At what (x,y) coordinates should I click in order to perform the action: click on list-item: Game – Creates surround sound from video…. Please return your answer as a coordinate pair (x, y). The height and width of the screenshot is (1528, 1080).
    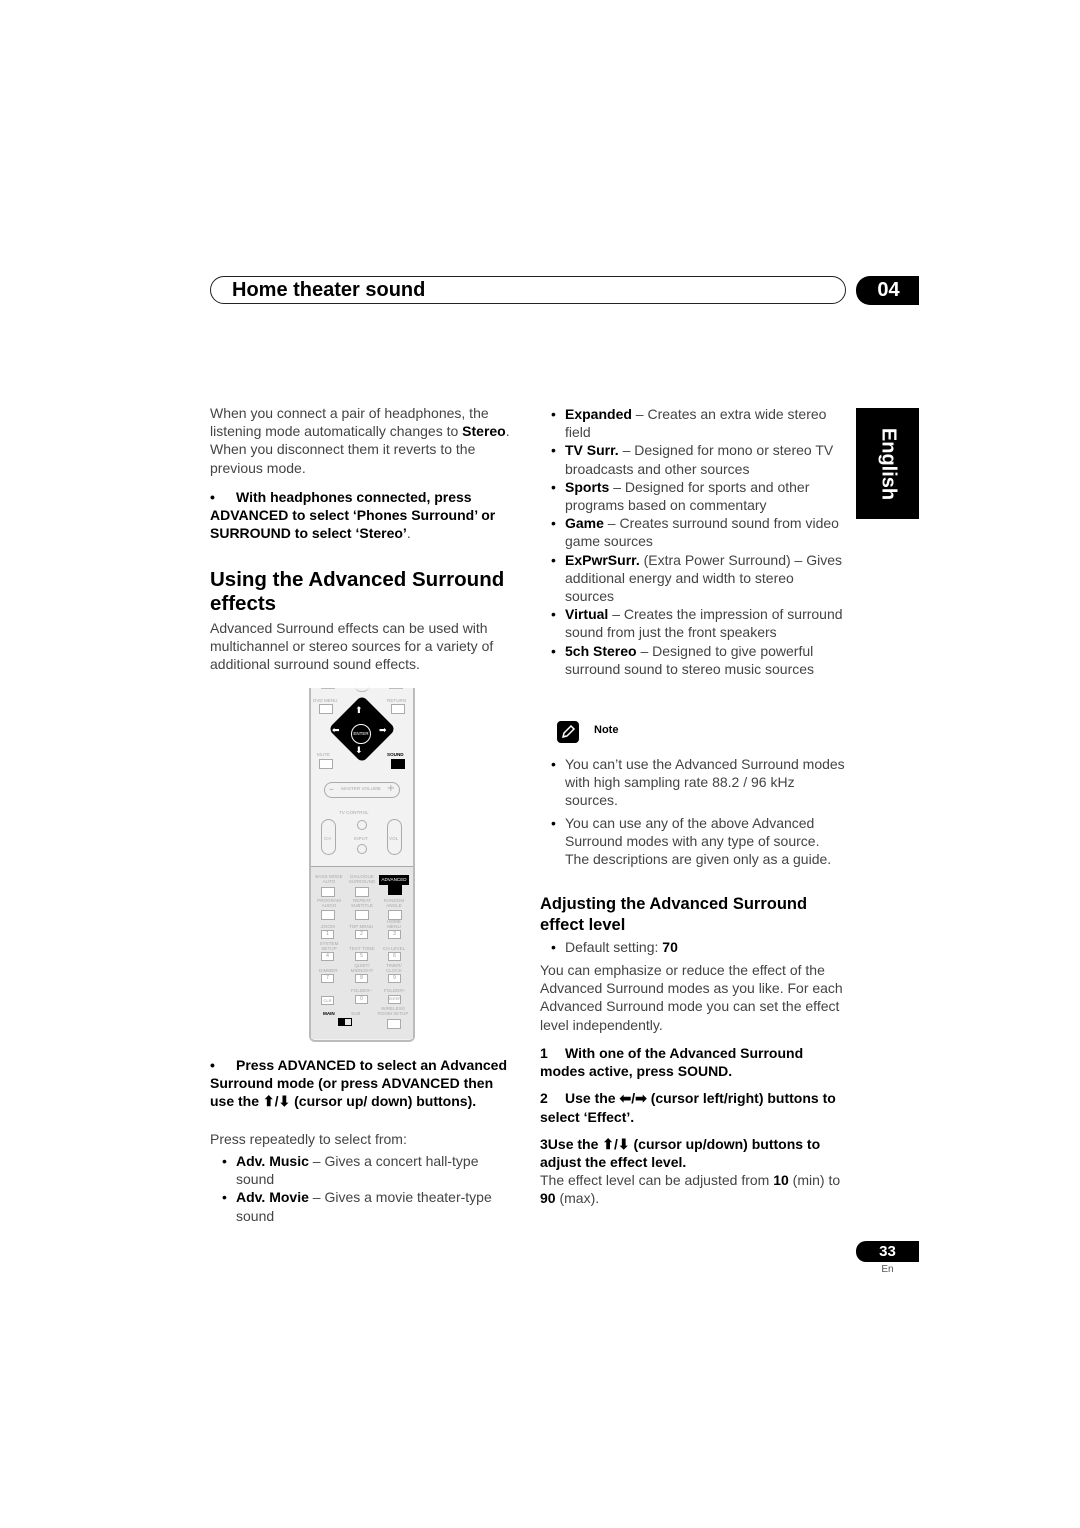
    Looking at the image, I should click on (696, 532).